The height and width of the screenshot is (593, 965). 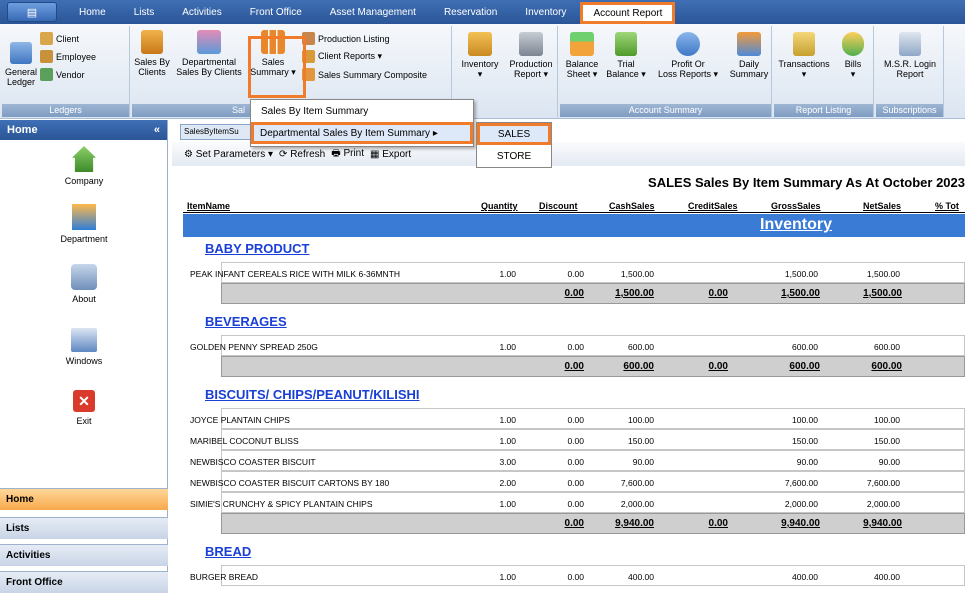 What do you see at coordinates (688, 55) in the screenshot?
I see `profit-loss-button: Profit Or Loss Reports ▾` at bounding box center [688, 55].